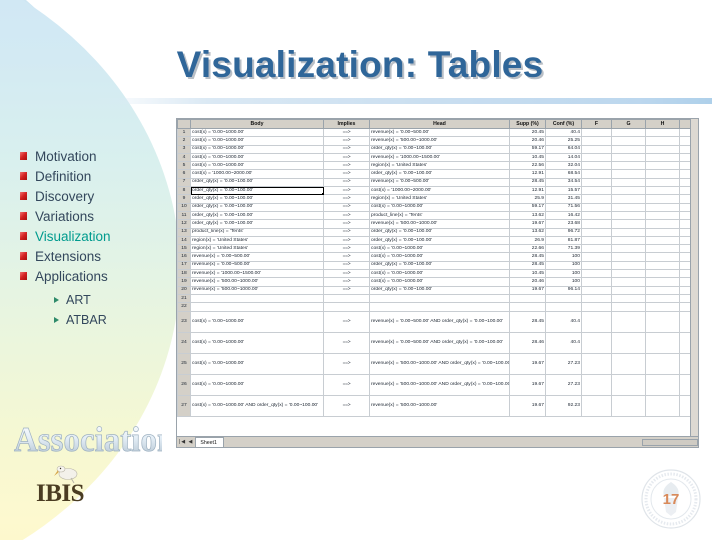  I want to click on cell-head: revenue(x) = '500.00~1000.00', so click(439, 141).